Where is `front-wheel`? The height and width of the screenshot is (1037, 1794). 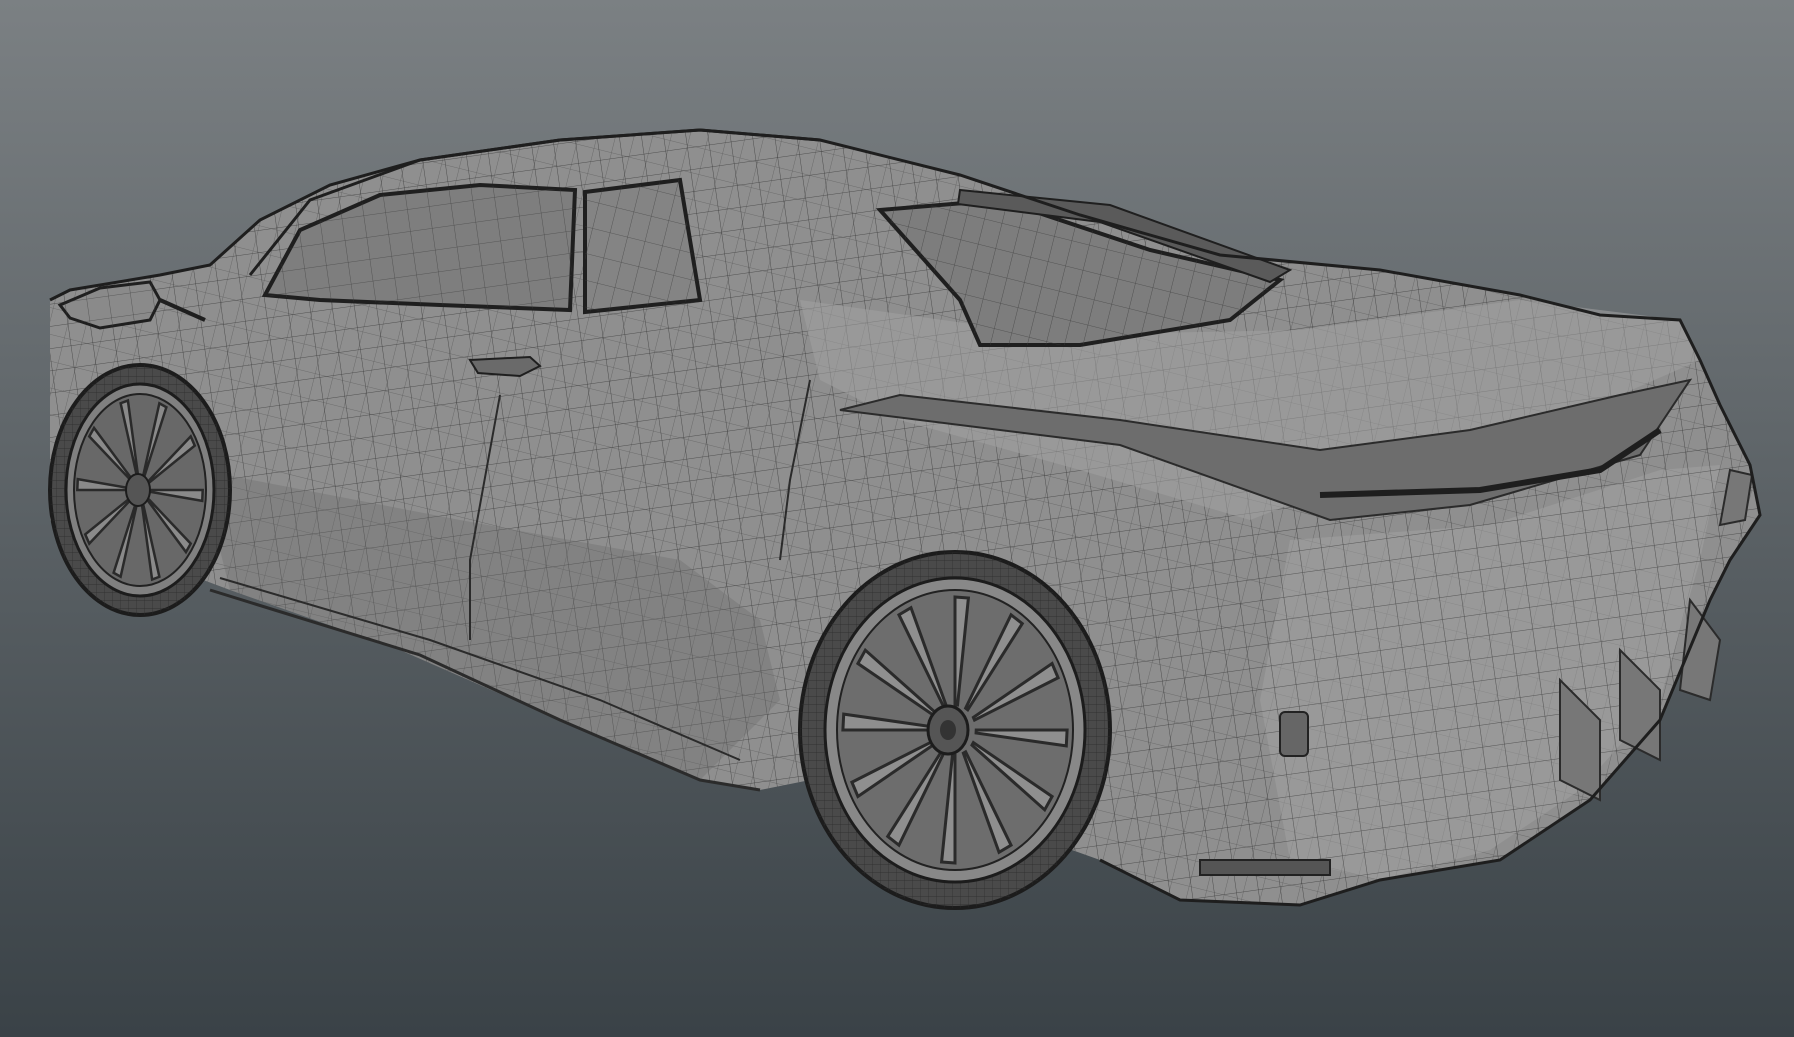
front-wheel is located at coordinates (140, 490).